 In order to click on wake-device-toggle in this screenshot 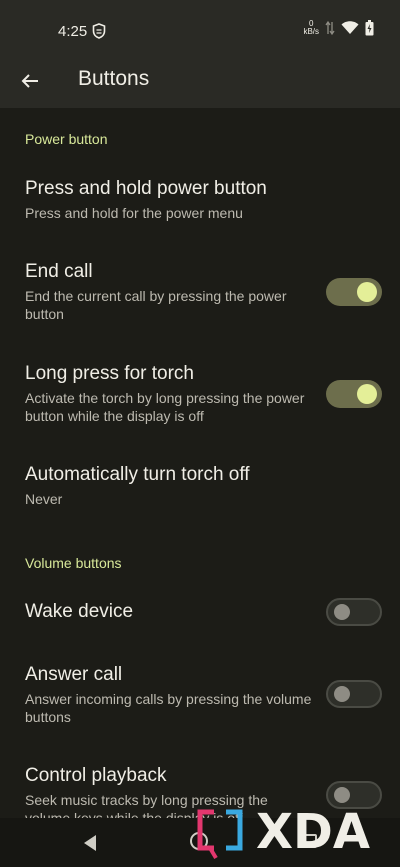, I will do `click(354, 612)`.